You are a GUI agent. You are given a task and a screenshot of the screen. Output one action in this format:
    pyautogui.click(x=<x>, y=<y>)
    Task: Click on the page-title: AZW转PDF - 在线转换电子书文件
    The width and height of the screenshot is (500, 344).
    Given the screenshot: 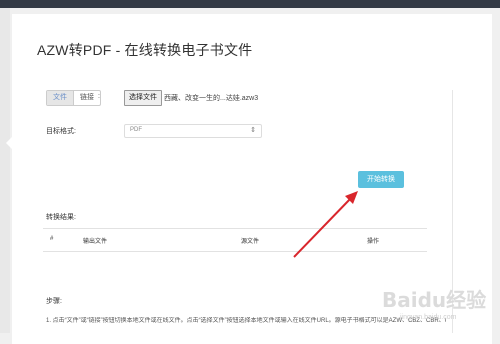 What is the action you would take?
    pyautogui.click(x=145, y=50)
    